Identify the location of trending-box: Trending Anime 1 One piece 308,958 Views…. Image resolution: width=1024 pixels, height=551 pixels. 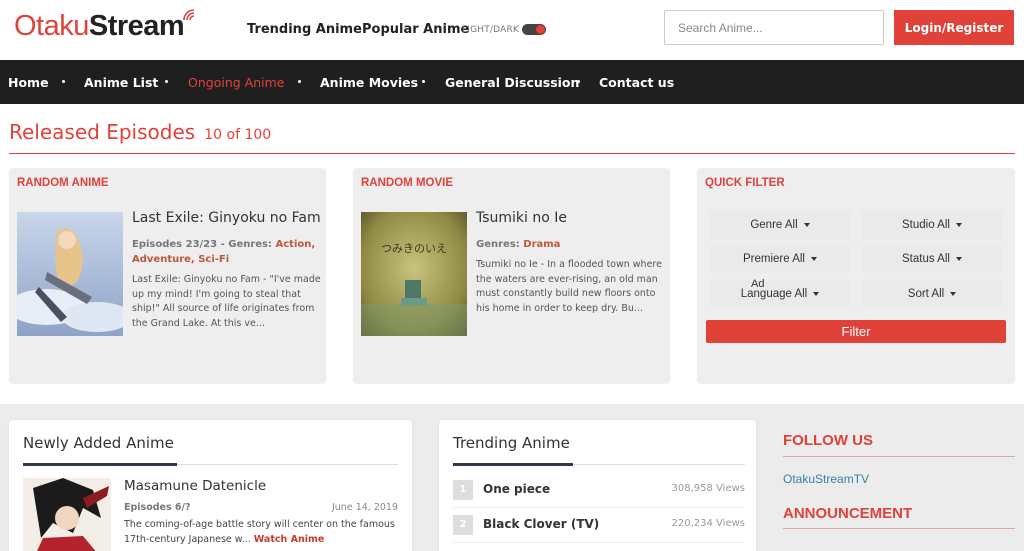
(597, 485).